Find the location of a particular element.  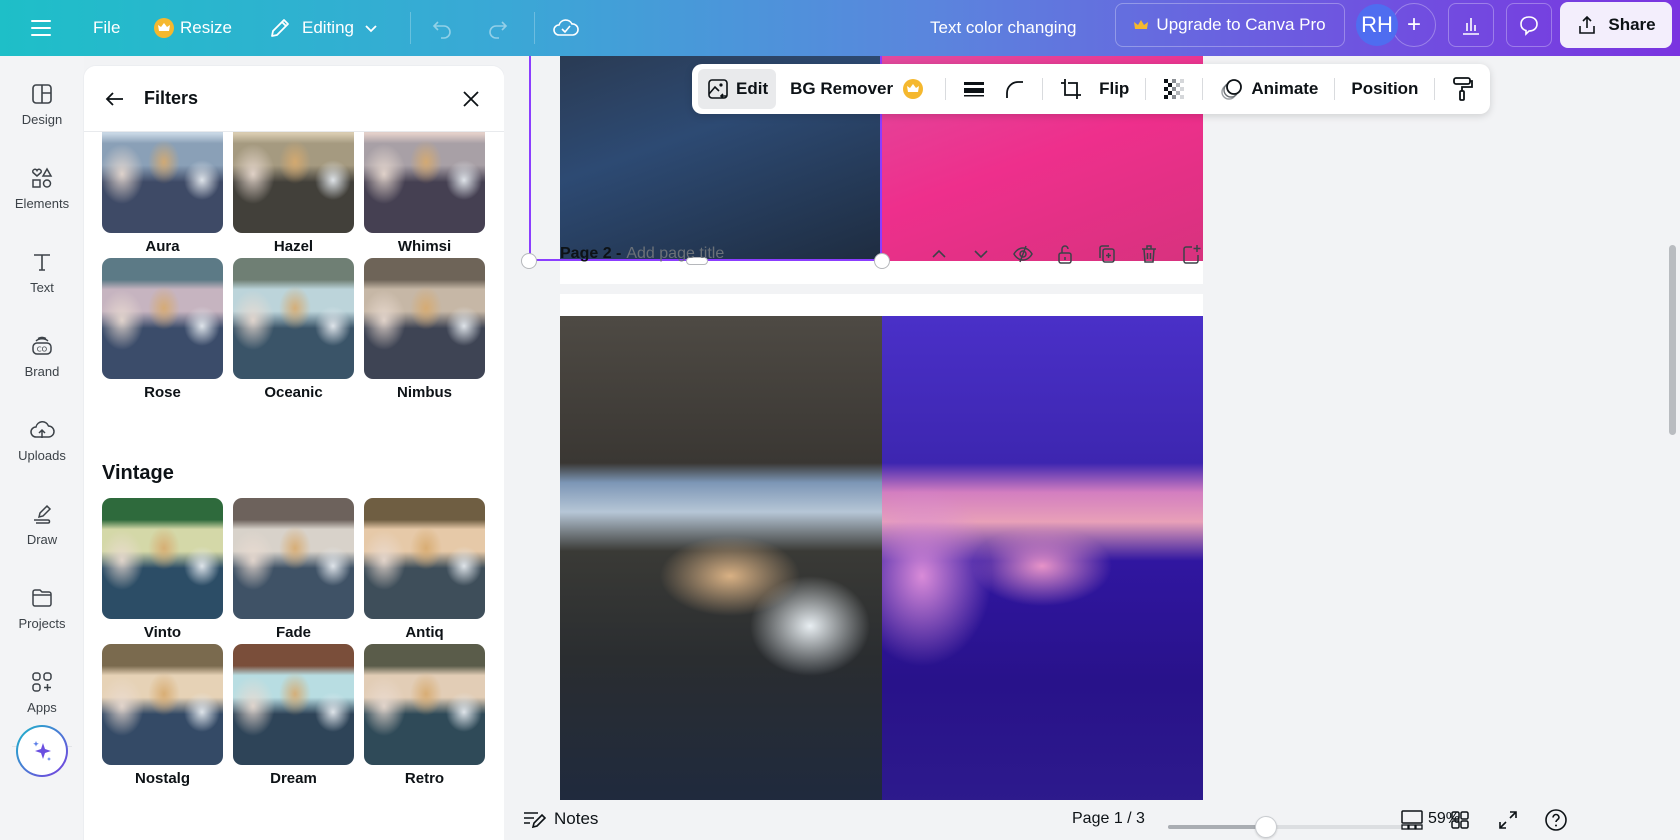

fullscreen-button is located at coordinates (1508, 820).